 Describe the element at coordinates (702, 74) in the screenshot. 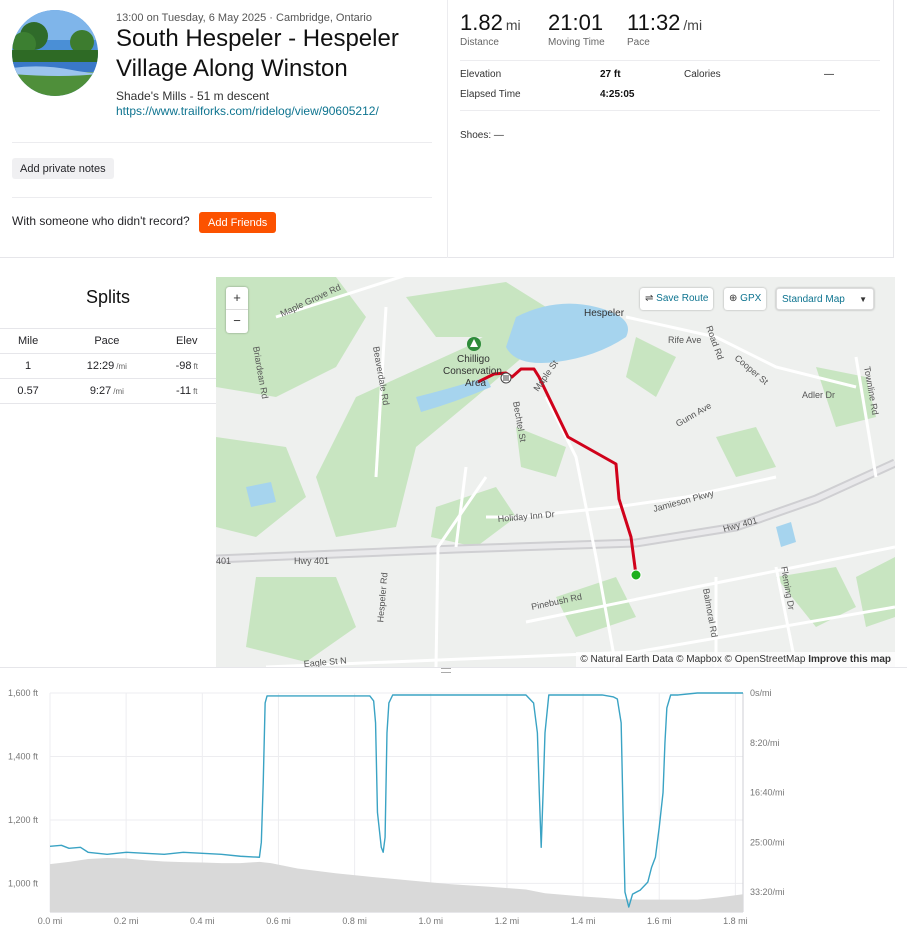

I see `calories-label: Calories` at that location.